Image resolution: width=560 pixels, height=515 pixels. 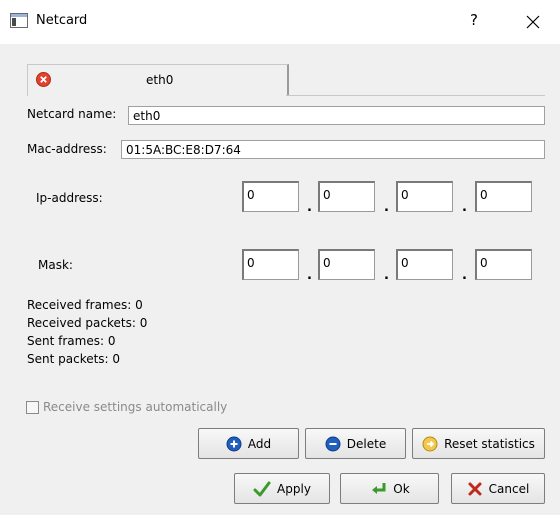 I want to click on ip-octet-3: 0, so click(x=424, y=196).